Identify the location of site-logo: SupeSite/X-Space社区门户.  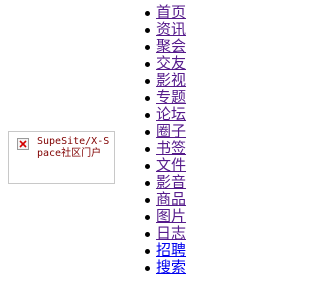
(61, 157).